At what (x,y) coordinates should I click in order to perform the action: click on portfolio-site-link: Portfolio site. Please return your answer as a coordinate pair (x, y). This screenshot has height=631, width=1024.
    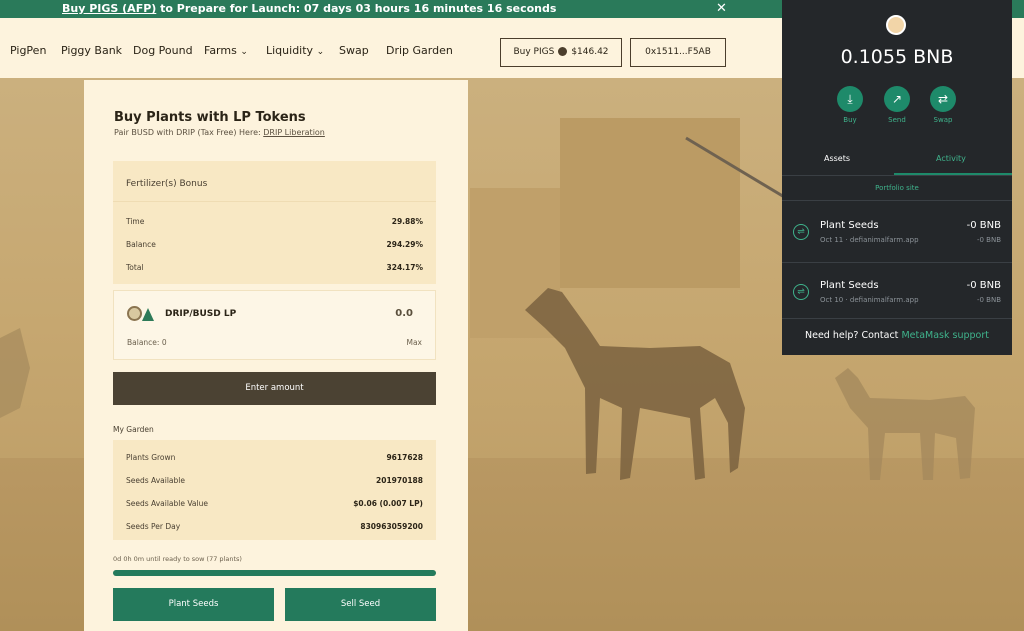
    Looking at the image, I should click on (897, 188).